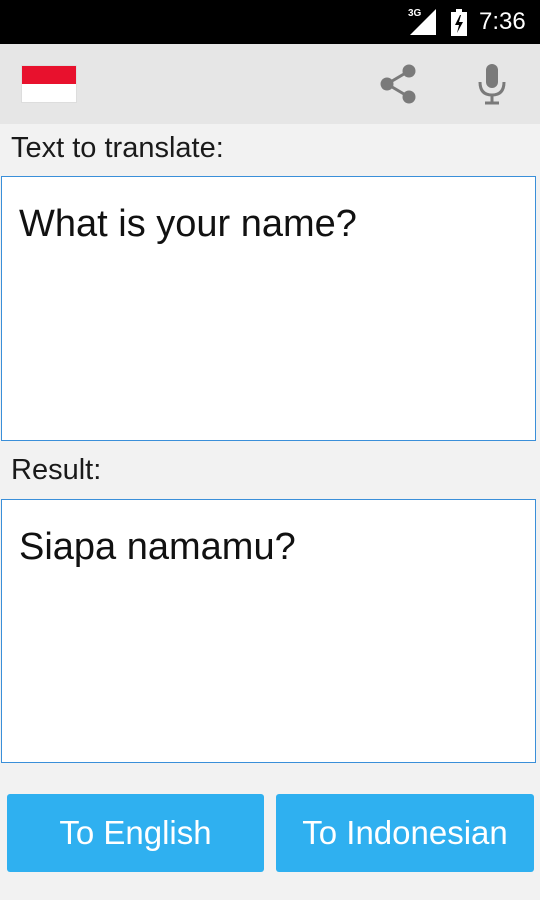 This screenshot has width=540, height=900. What do you see at coordinates (49, 84) in the screenshot?
I see `indonesia-flag-icon` at bounding box center [49, 84].